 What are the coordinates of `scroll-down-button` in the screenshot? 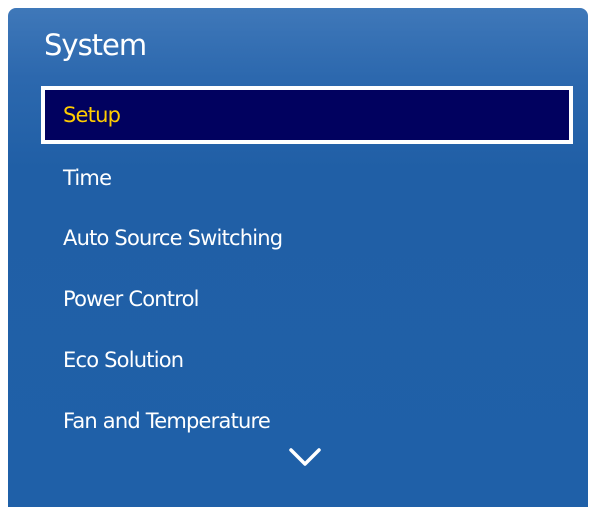 It's located at (305, 456).